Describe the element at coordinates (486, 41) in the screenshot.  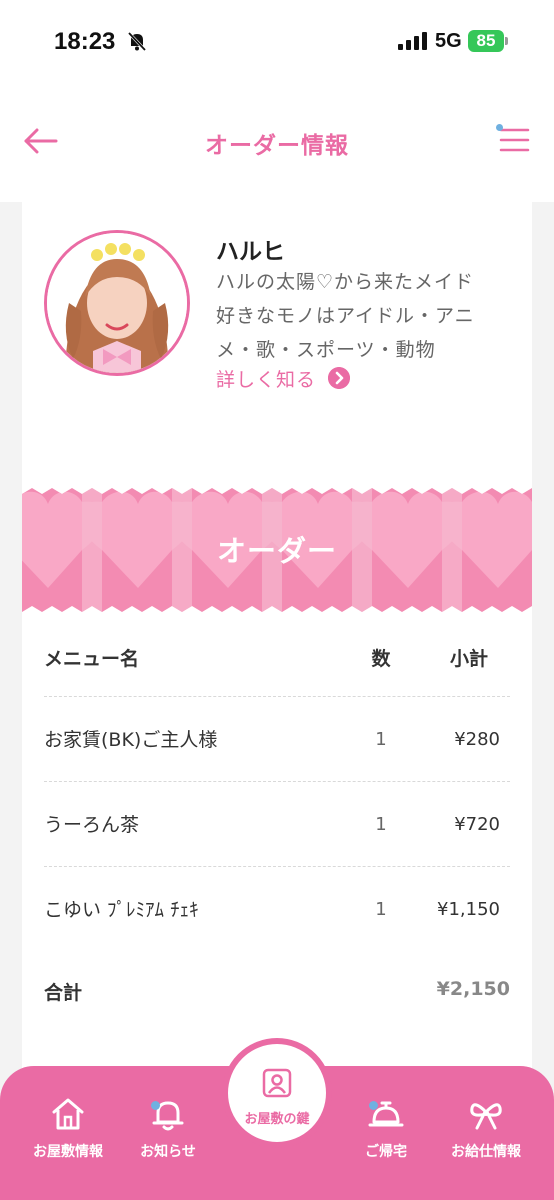
I see `battery-indicator: 85` at that location.